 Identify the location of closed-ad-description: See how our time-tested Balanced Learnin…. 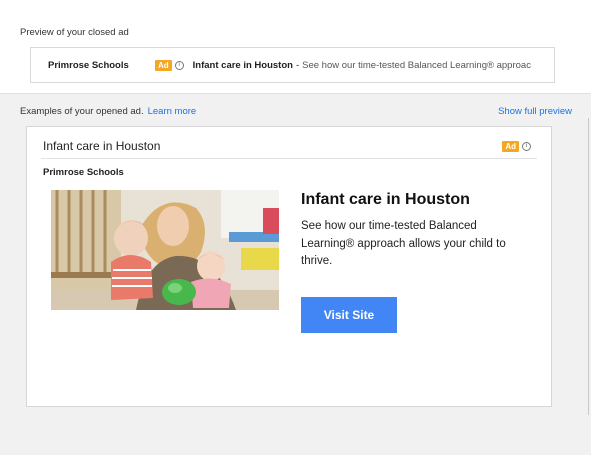
(416, 65).